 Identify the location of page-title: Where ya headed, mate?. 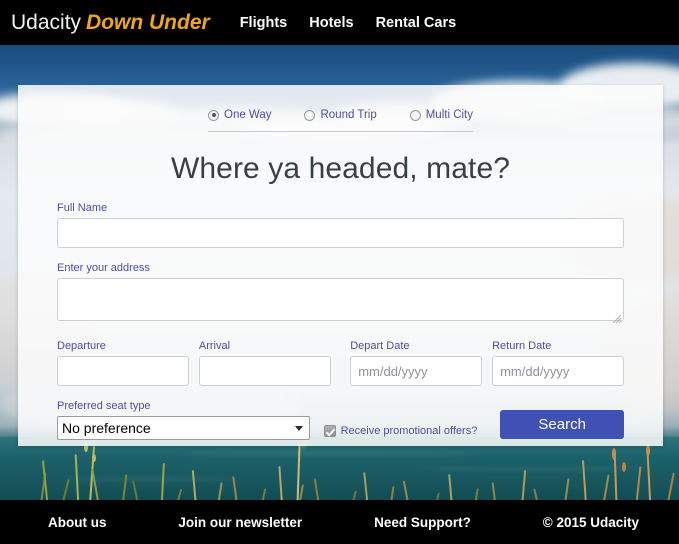
(340, 168).